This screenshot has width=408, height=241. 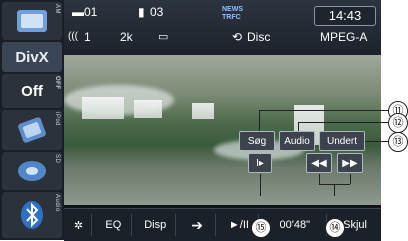 I want to click on source-sd: SD, so click(x=32, y=171).